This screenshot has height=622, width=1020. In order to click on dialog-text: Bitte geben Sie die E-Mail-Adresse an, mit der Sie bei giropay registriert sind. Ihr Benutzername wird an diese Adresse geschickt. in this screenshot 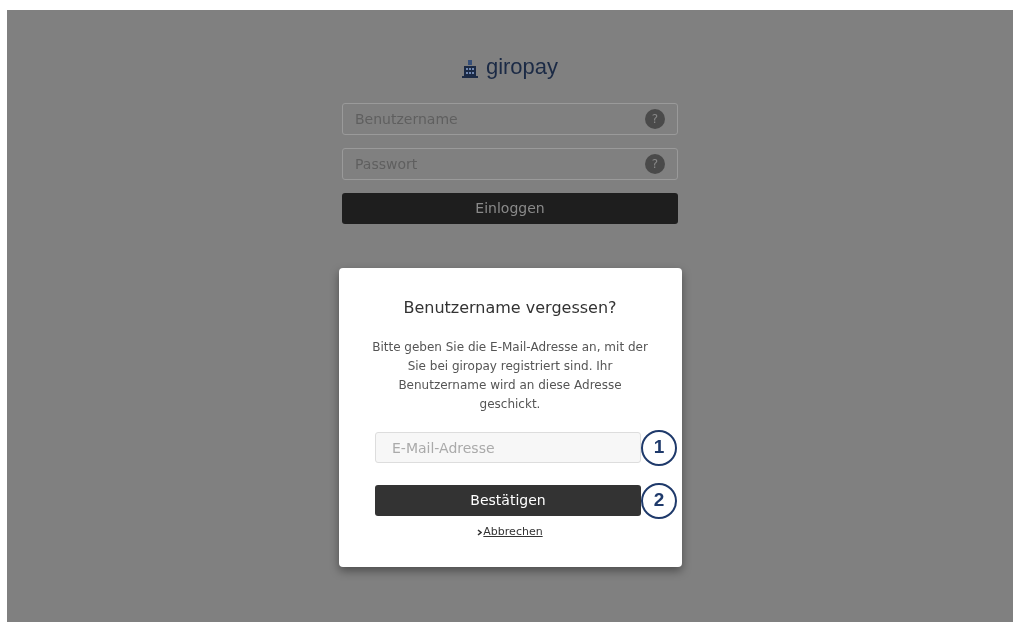, I will do `click(510, 376)`.